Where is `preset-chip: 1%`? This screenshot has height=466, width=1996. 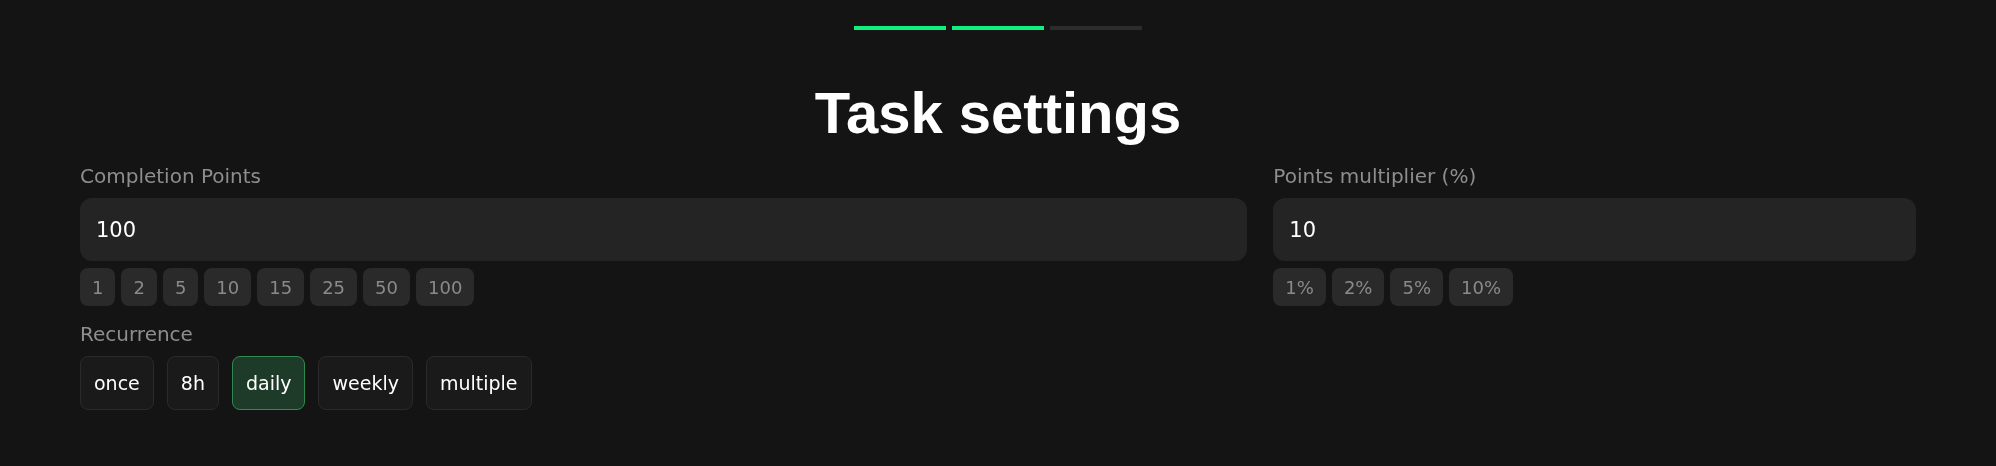
preset-chip: 1% is located at coordinates (1299, 287).